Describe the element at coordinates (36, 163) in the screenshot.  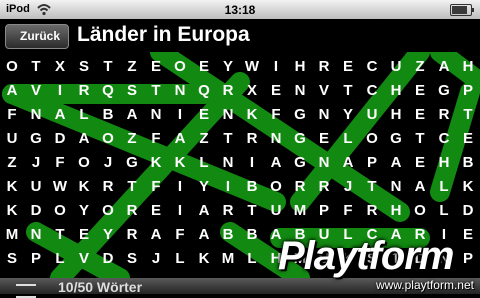
I see `grid-letter: J` at that location.